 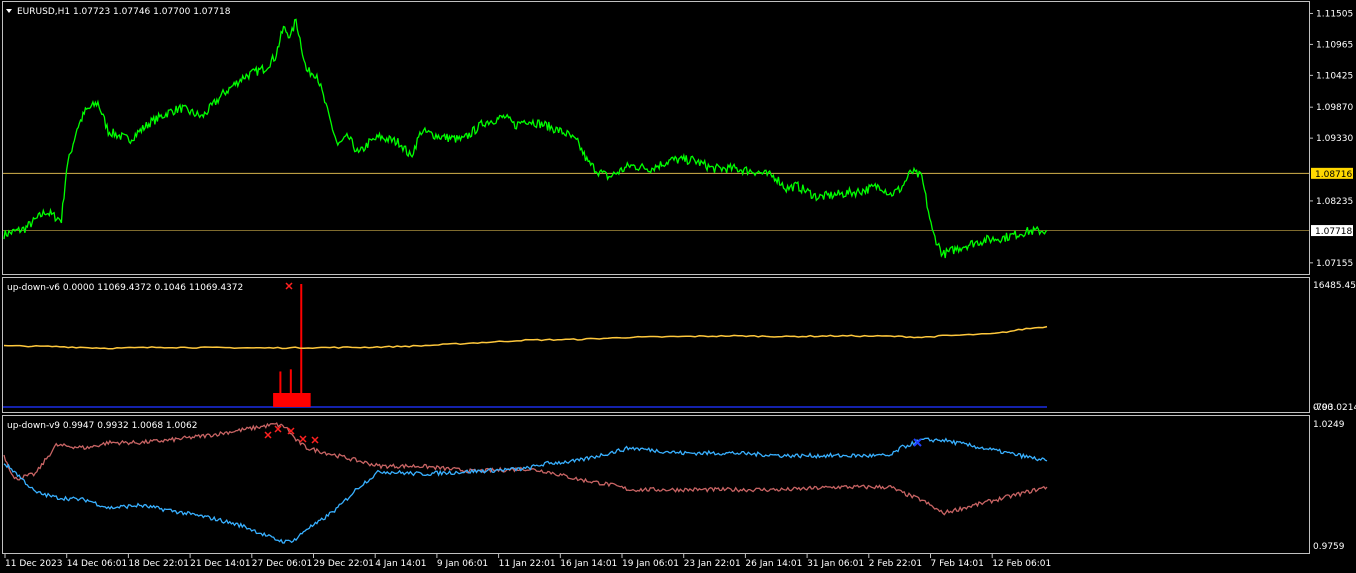 What do you see at coordinates (34, 564) in the screenshot?
I see `time-axis-label: 11 Dec 2023` at bounding box center [34, 564].